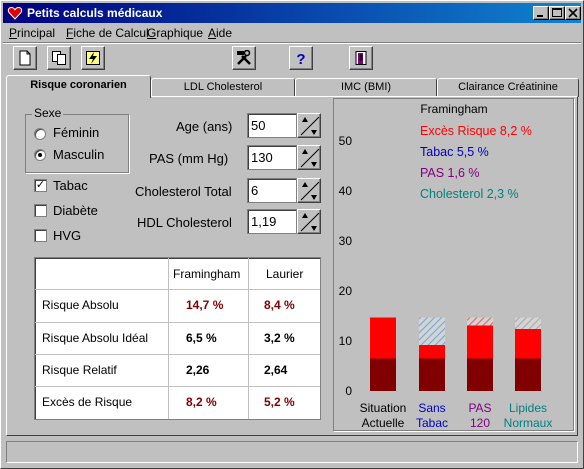 The width and height of the screenshot is (584, 469). I want to click on exit-door-icon, so click(361, 58).